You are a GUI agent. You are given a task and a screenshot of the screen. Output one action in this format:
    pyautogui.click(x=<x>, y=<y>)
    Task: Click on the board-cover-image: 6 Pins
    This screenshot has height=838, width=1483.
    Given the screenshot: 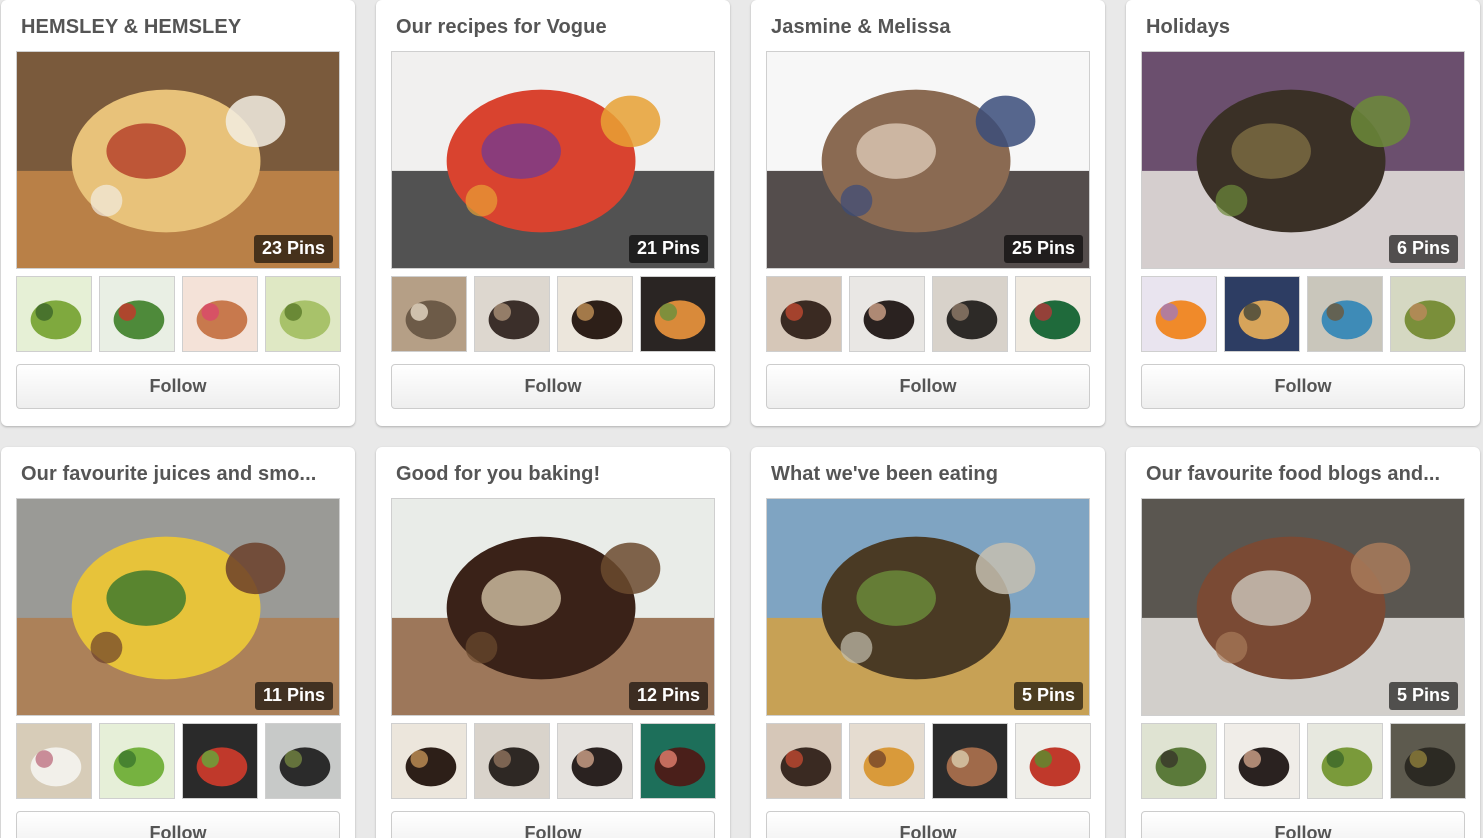 What is the action you would take?
    pyautogui.click(x=1303, y=160)
    